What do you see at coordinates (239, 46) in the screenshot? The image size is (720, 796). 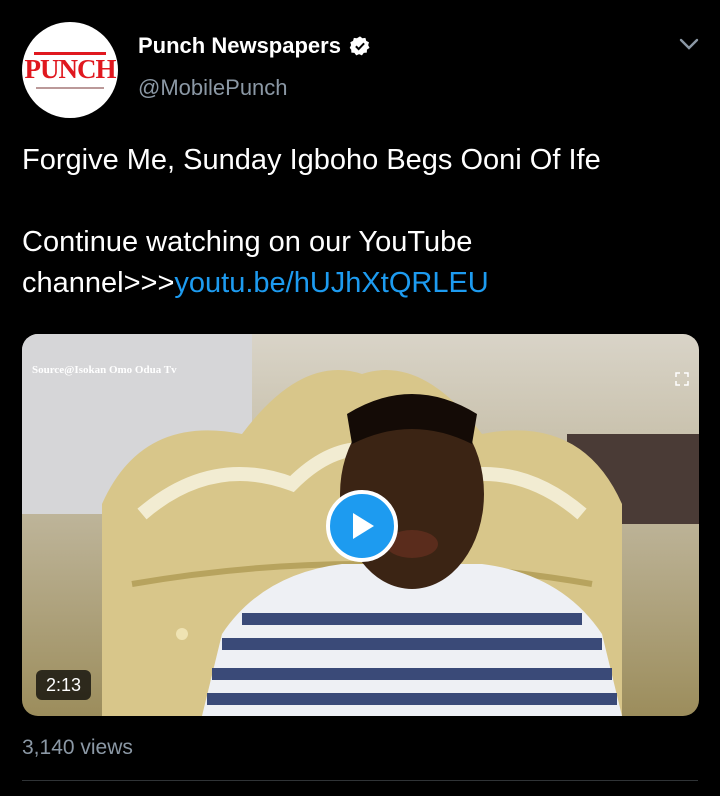 I see `author-name: Punch Newspapers` at bounding box center [239, 46].